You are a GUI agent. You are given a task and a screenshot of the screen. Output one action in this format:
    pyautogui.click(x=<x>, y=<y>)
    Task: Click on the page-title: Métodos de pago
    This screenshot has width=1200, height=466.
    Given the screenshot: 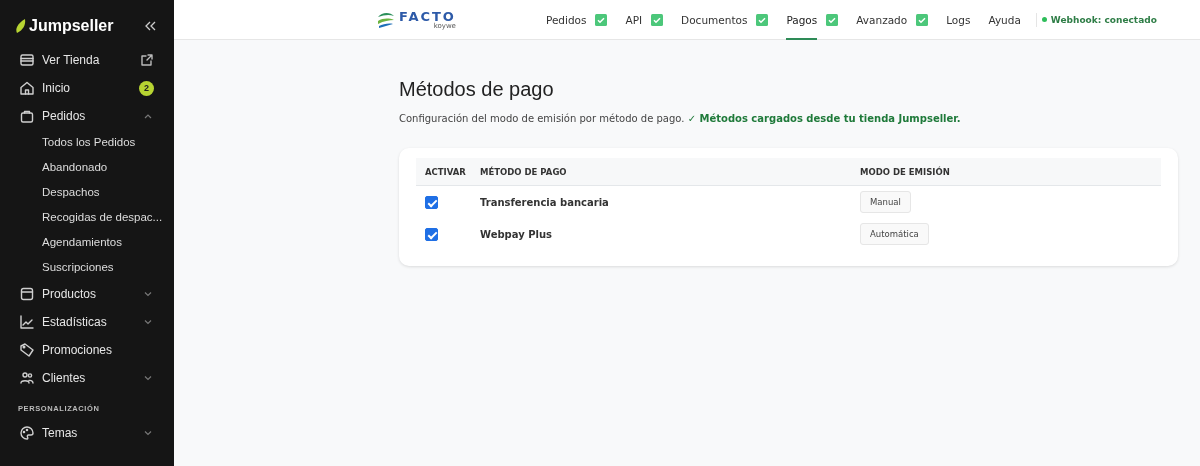 What is the action you would take?
    pyautogui.click(x=477, y=89)
    